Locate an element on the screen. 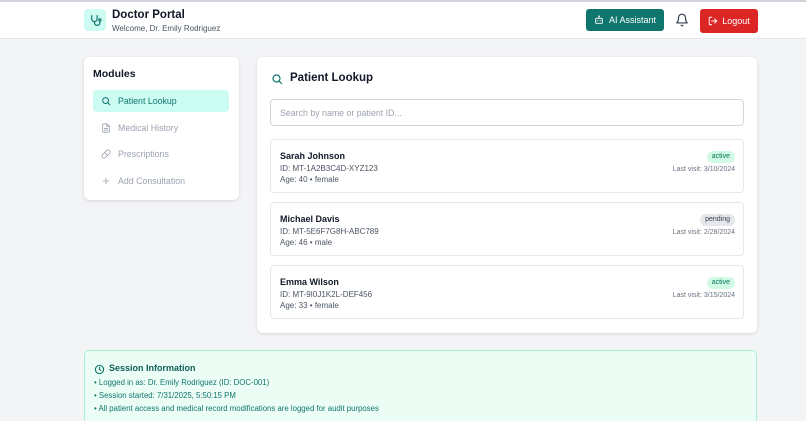  pill-icon is located at coordinates (106, 154).